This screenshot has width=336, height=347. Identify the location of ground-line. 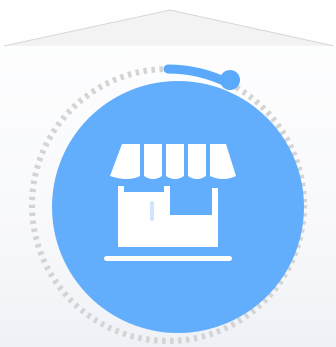
(168, 258).